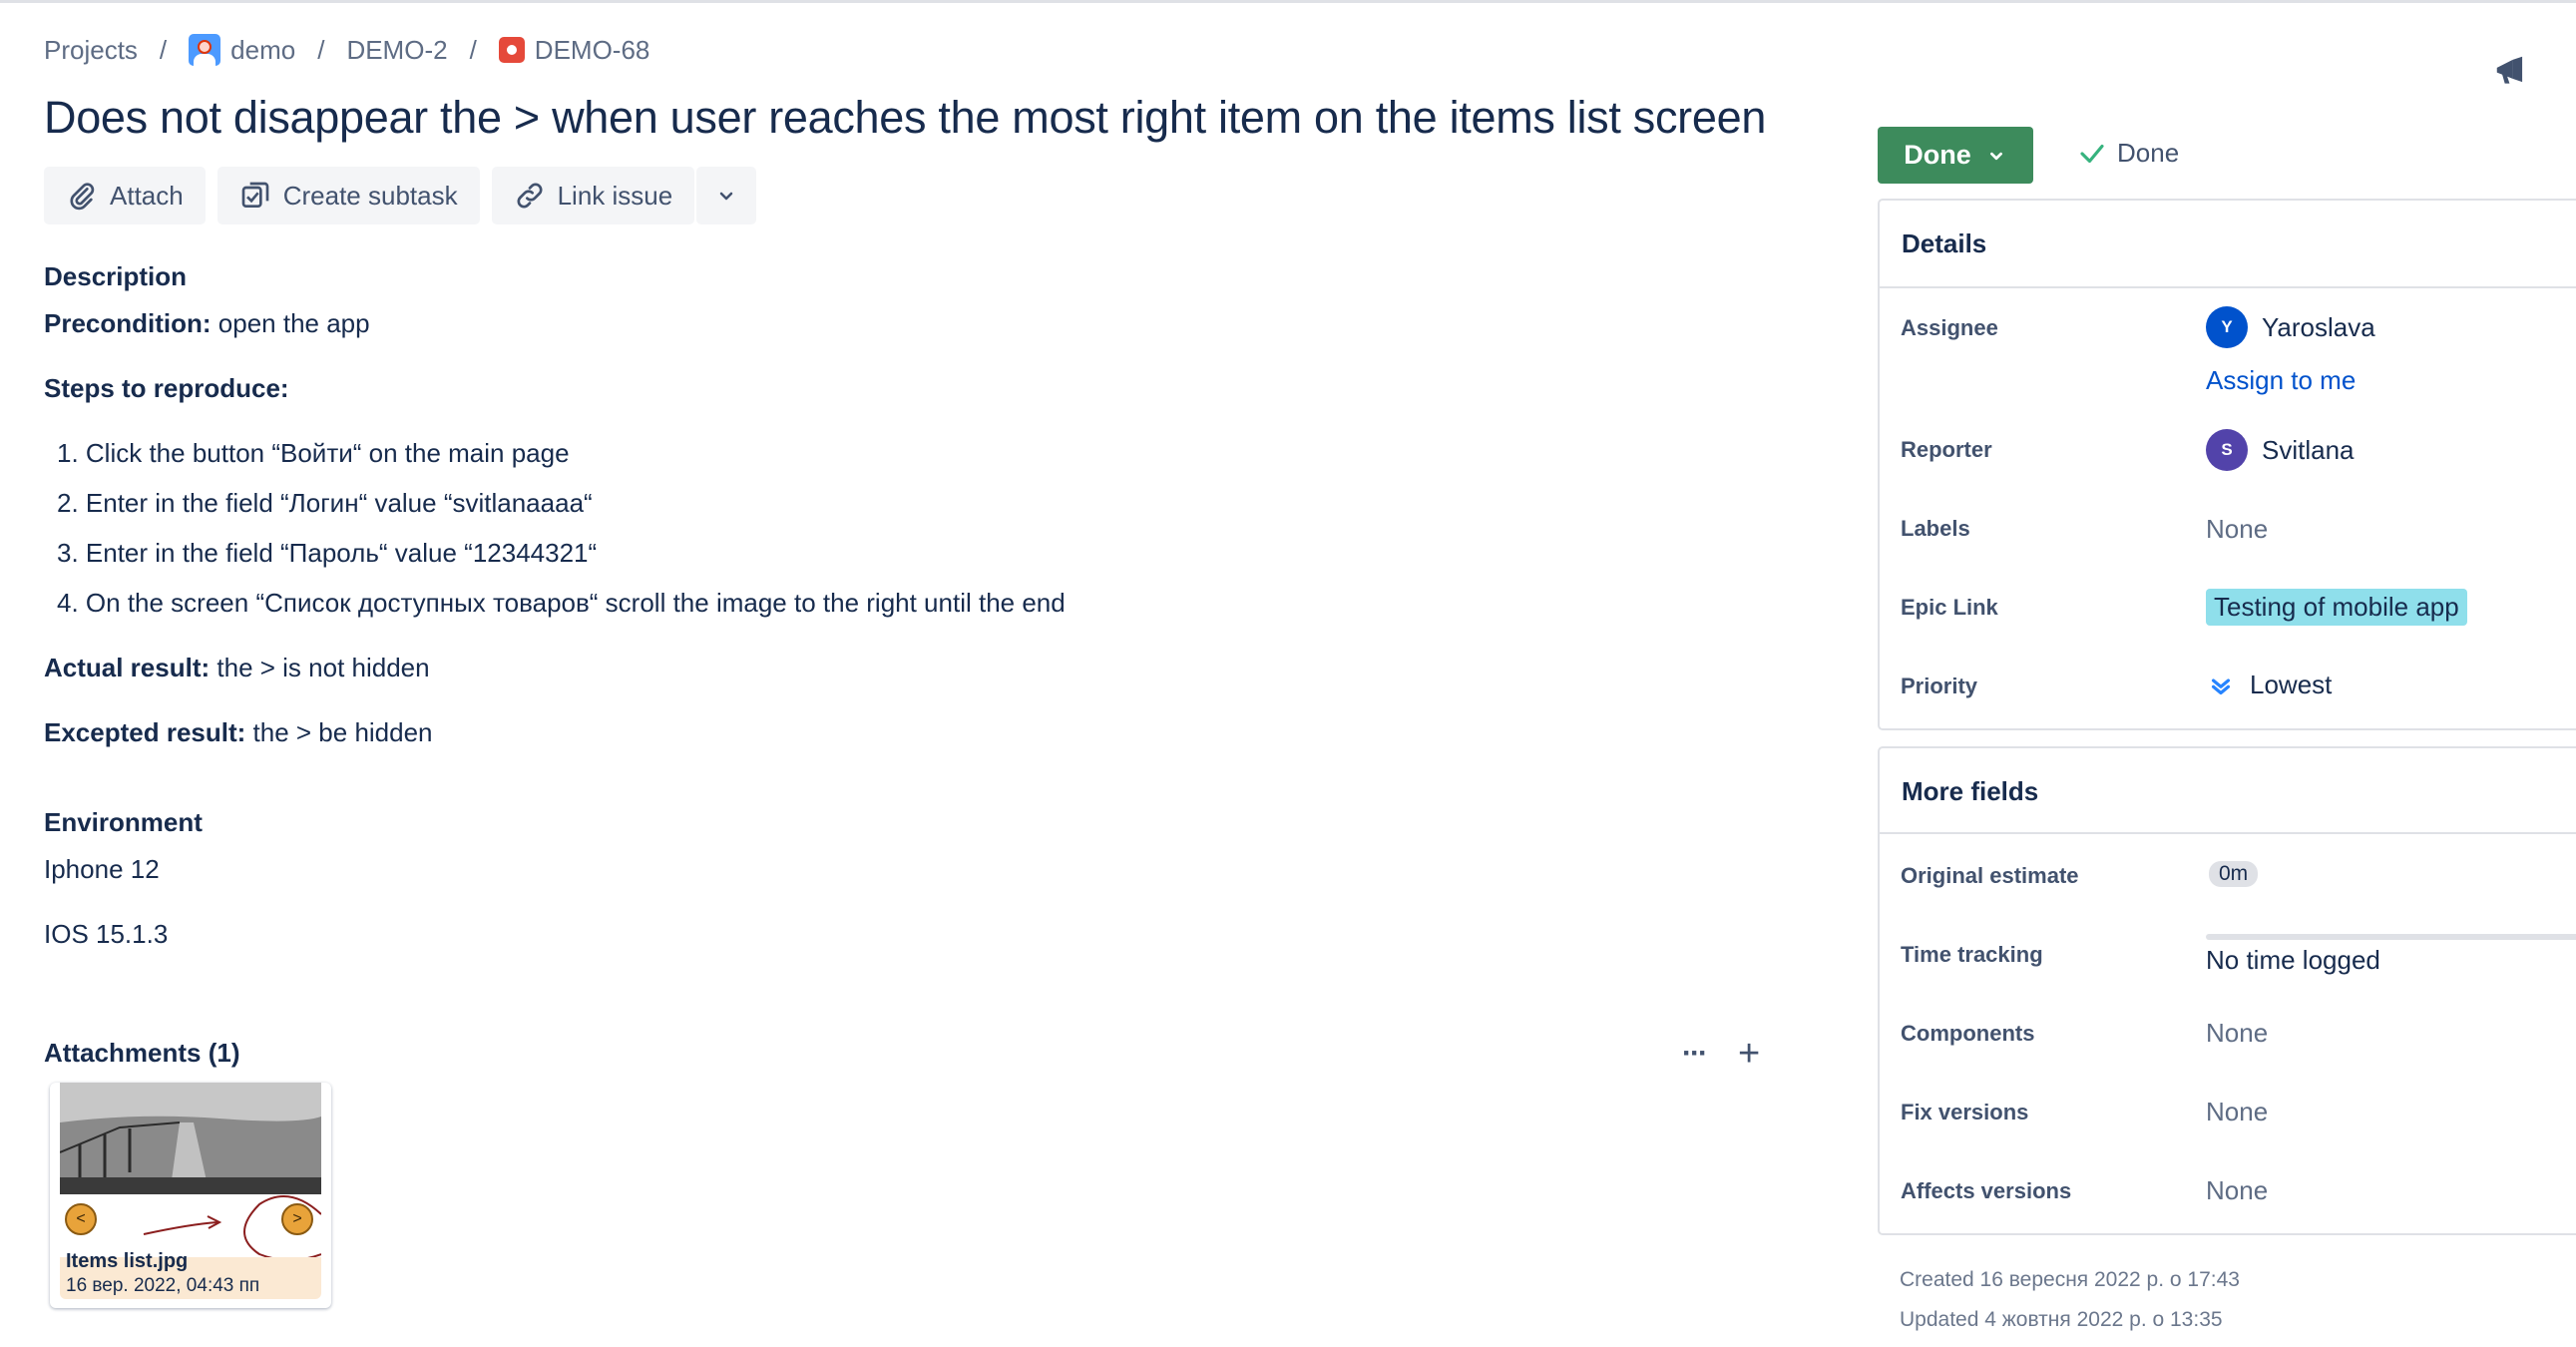 The image size is (2576, 1347). Describe the element at coordinates (81, 1219) in the screenshot. I see `attachment-prev-icon: <` at that location.